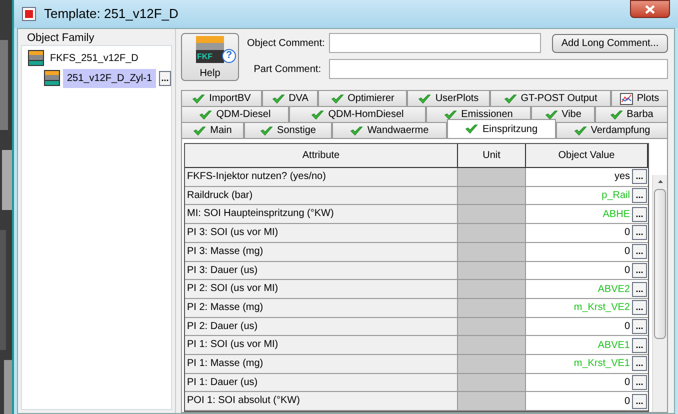 The width and height of the screenshot is (678, 414). Describe the element at coordinates (210, 57) in the screenshot. I see `help-button: FKF ? Help` at that location.